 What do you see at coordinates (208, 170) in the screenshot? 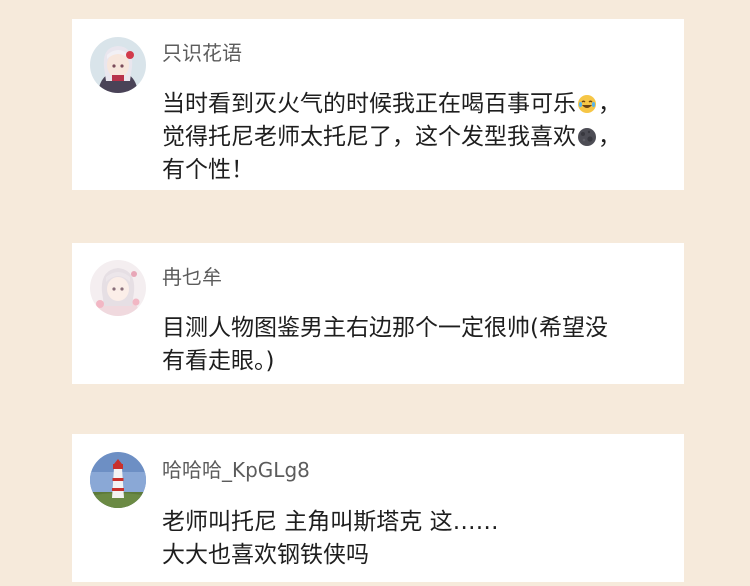
I see `comment-line: 有个性！` at bounding box center [208, 170].